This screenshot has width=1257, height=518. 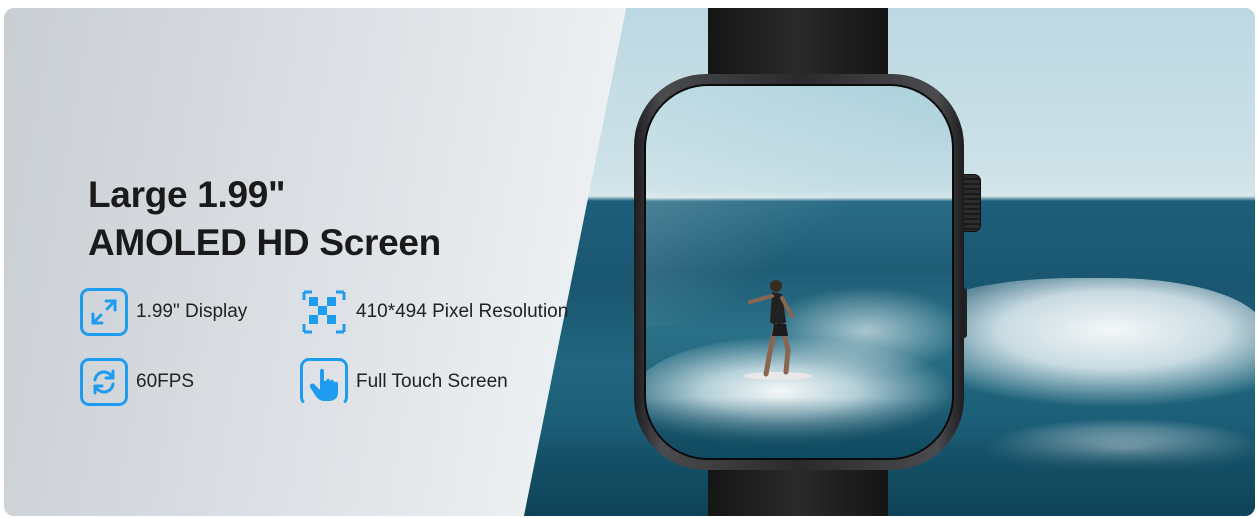 What do you see at coordinates (104, 312) in the screenshot?
I see `expand-arrows-icon` at bounding box center [104, 312].